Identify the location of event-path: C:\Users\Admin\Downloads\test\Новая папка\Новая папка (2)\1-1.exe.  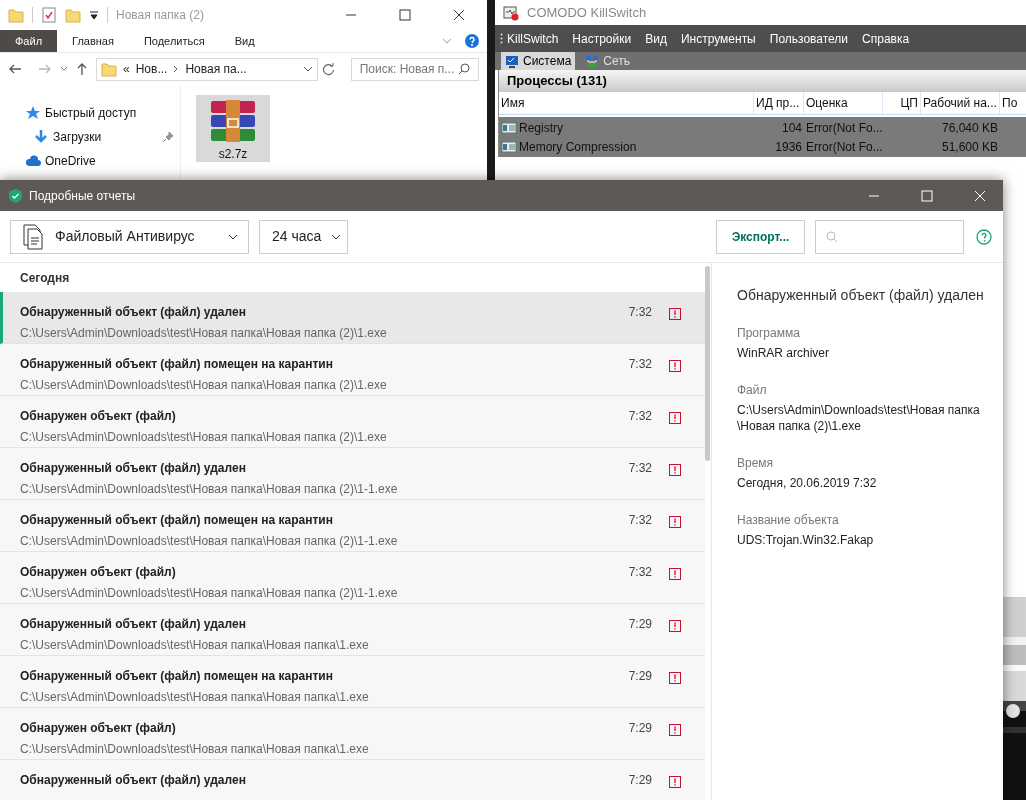
(209, 593).